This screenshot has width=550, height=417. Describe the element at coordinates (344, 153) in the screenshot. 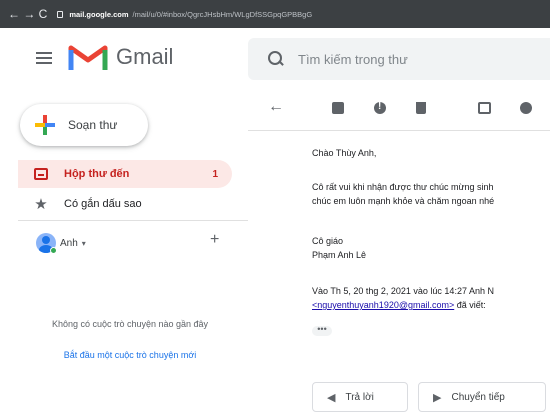

I see `email-greeting: Chào Thùy Anh,` at that location.